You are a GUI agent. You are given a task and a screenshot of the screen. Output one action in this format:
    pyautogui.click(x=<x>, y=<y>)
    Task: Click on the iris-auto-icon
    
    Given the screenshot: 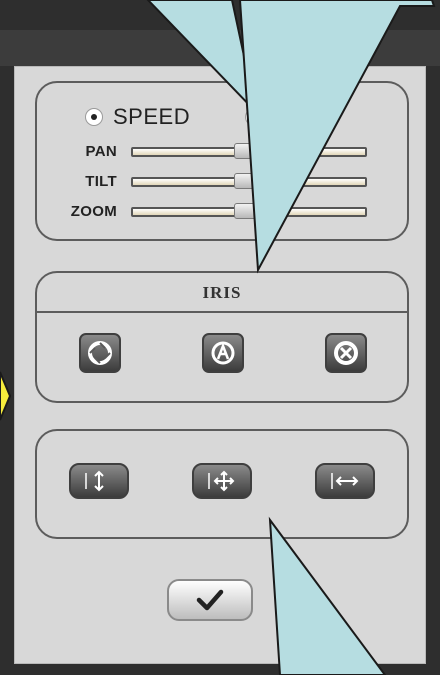 What is the action you would take?
    pyautogui.click(x=223, y=353)
    